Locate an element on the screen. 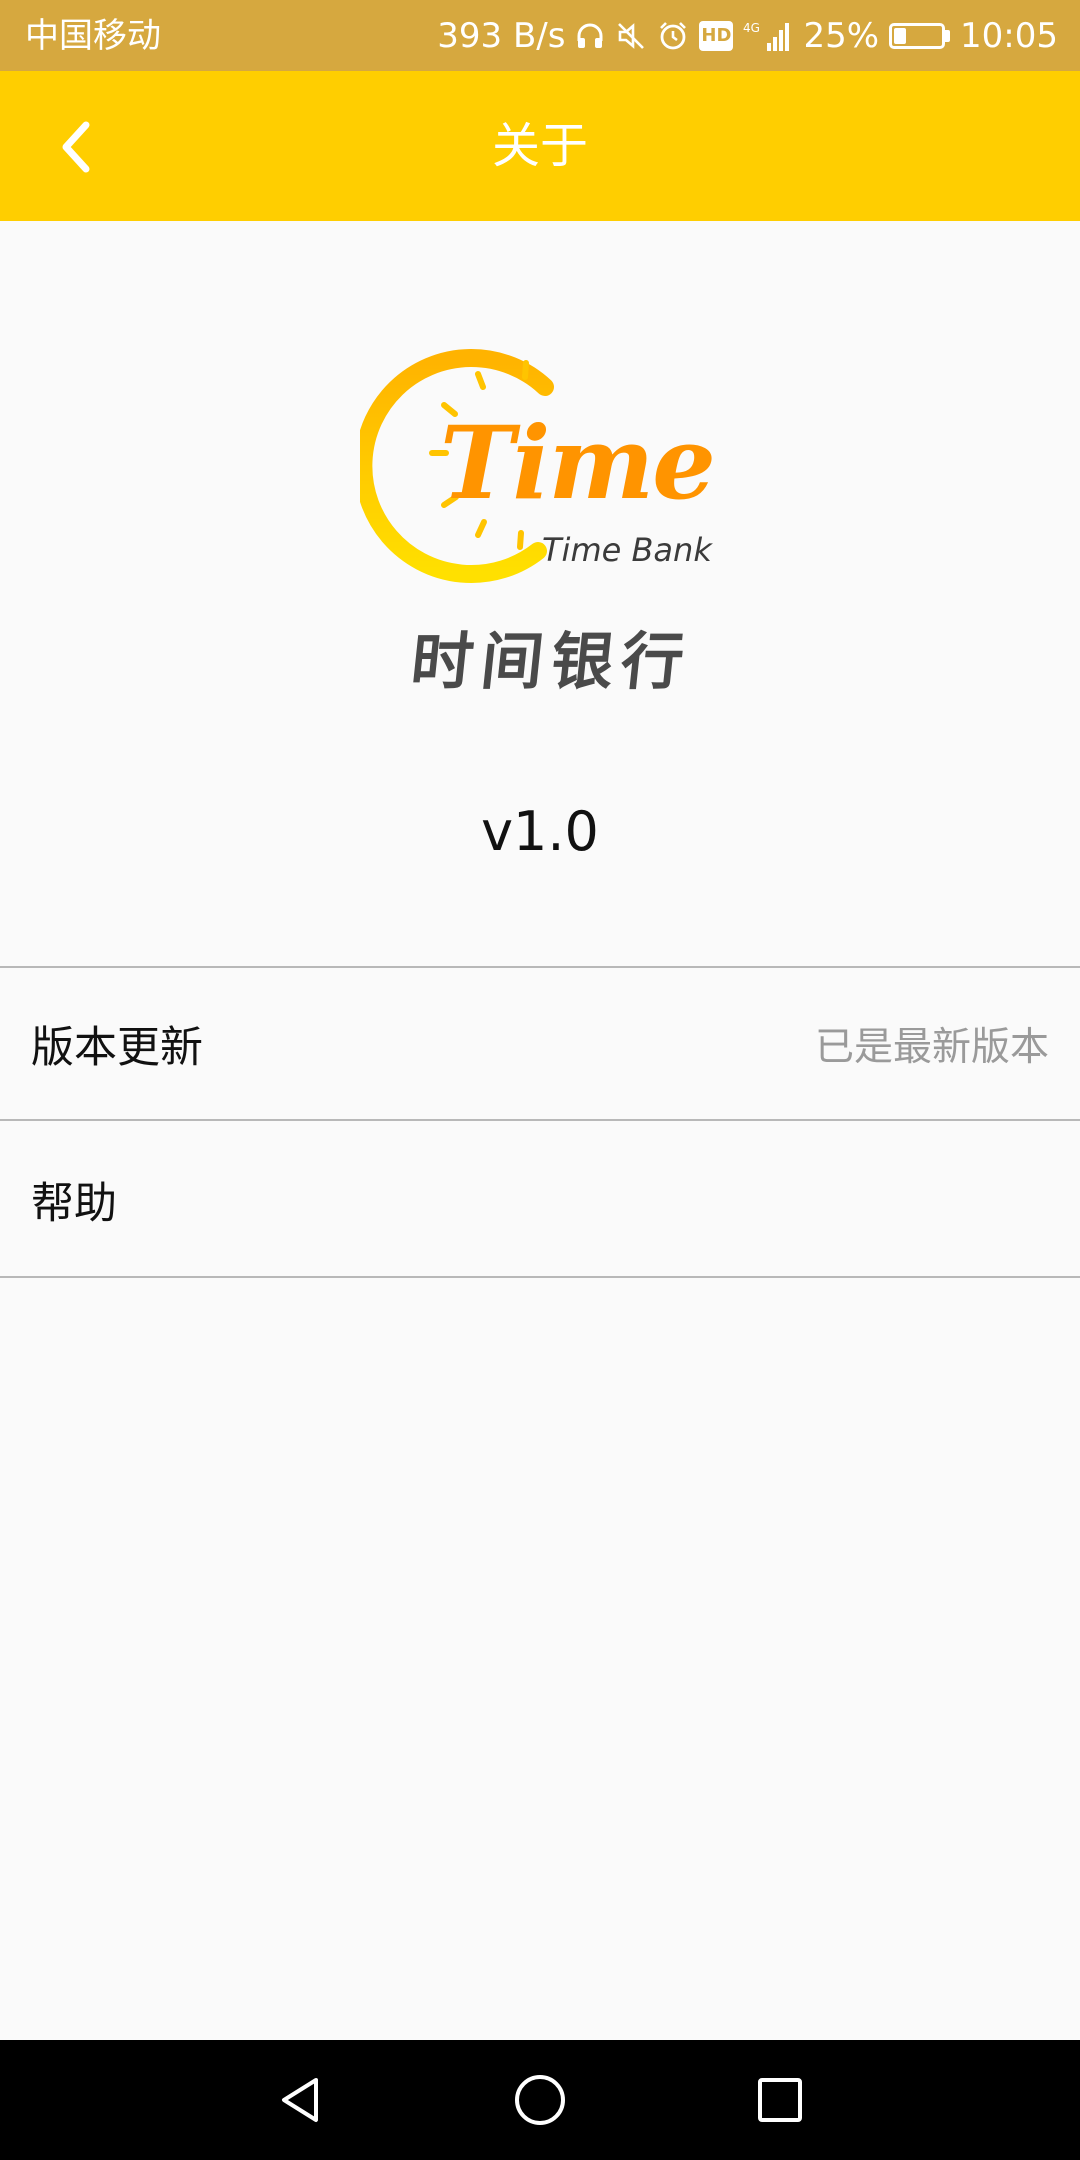  logo-name-cn: 时间银行 is located at coordinates (551, 661).